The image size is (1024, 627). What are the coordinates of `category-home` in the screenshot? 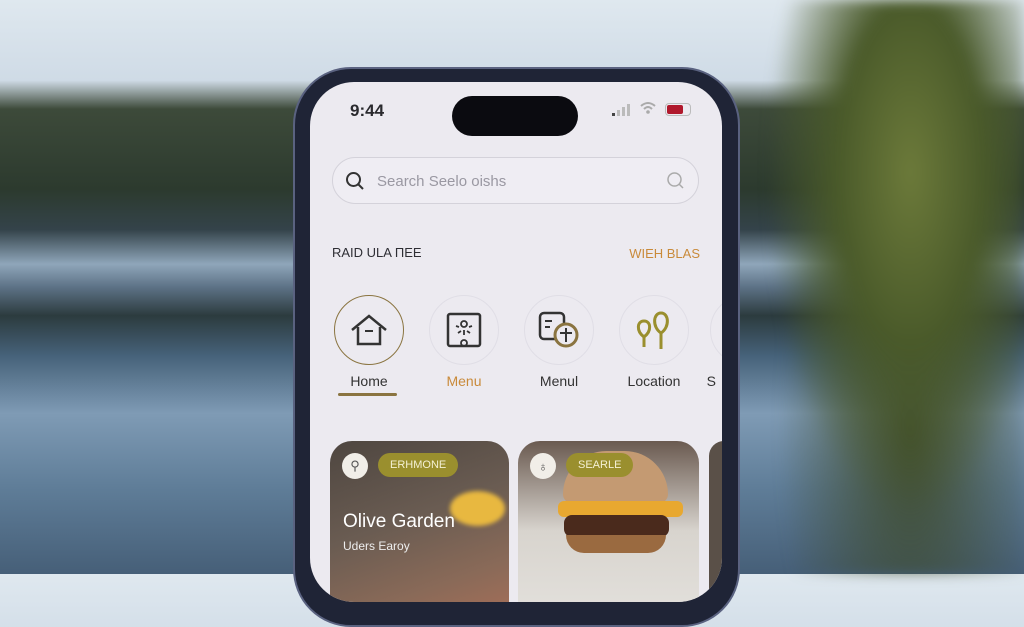 It's located at (369, 330).